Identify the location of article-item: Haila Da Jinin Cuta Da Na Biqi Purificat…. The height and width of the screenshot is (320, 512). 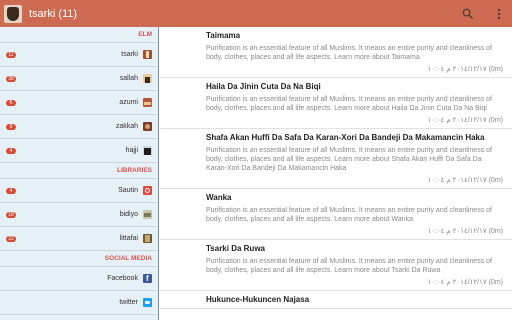
(336, 103).